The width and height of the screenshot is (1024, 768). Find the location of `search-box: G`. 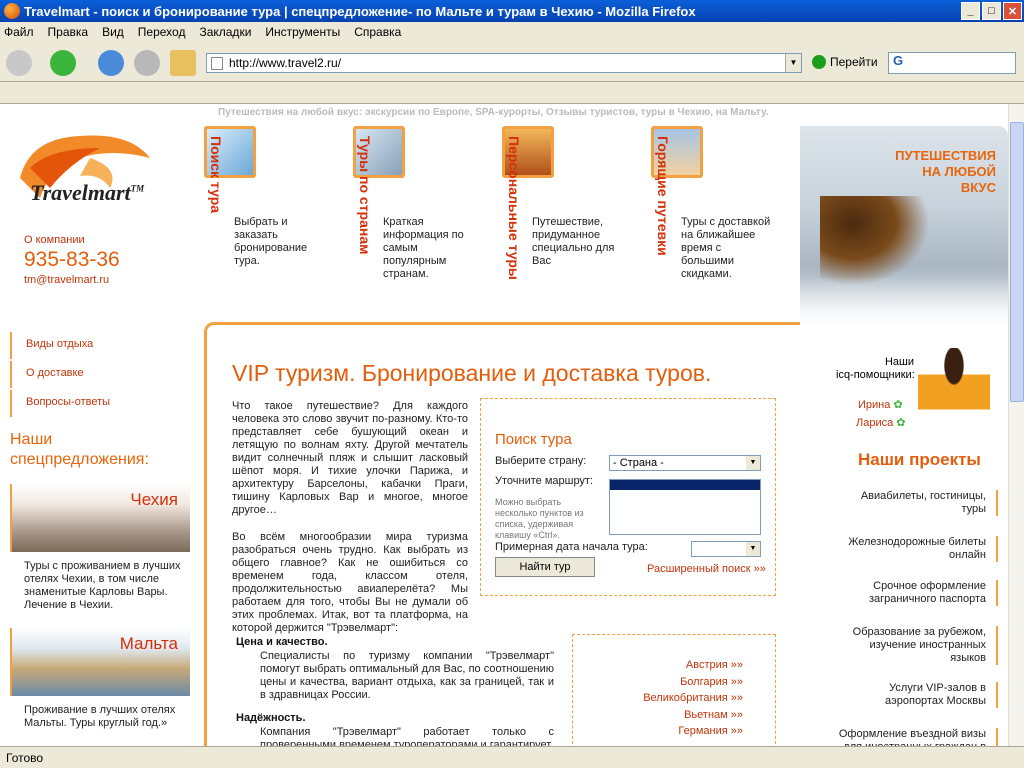

search-box: G is located at coordinates (952, 63).